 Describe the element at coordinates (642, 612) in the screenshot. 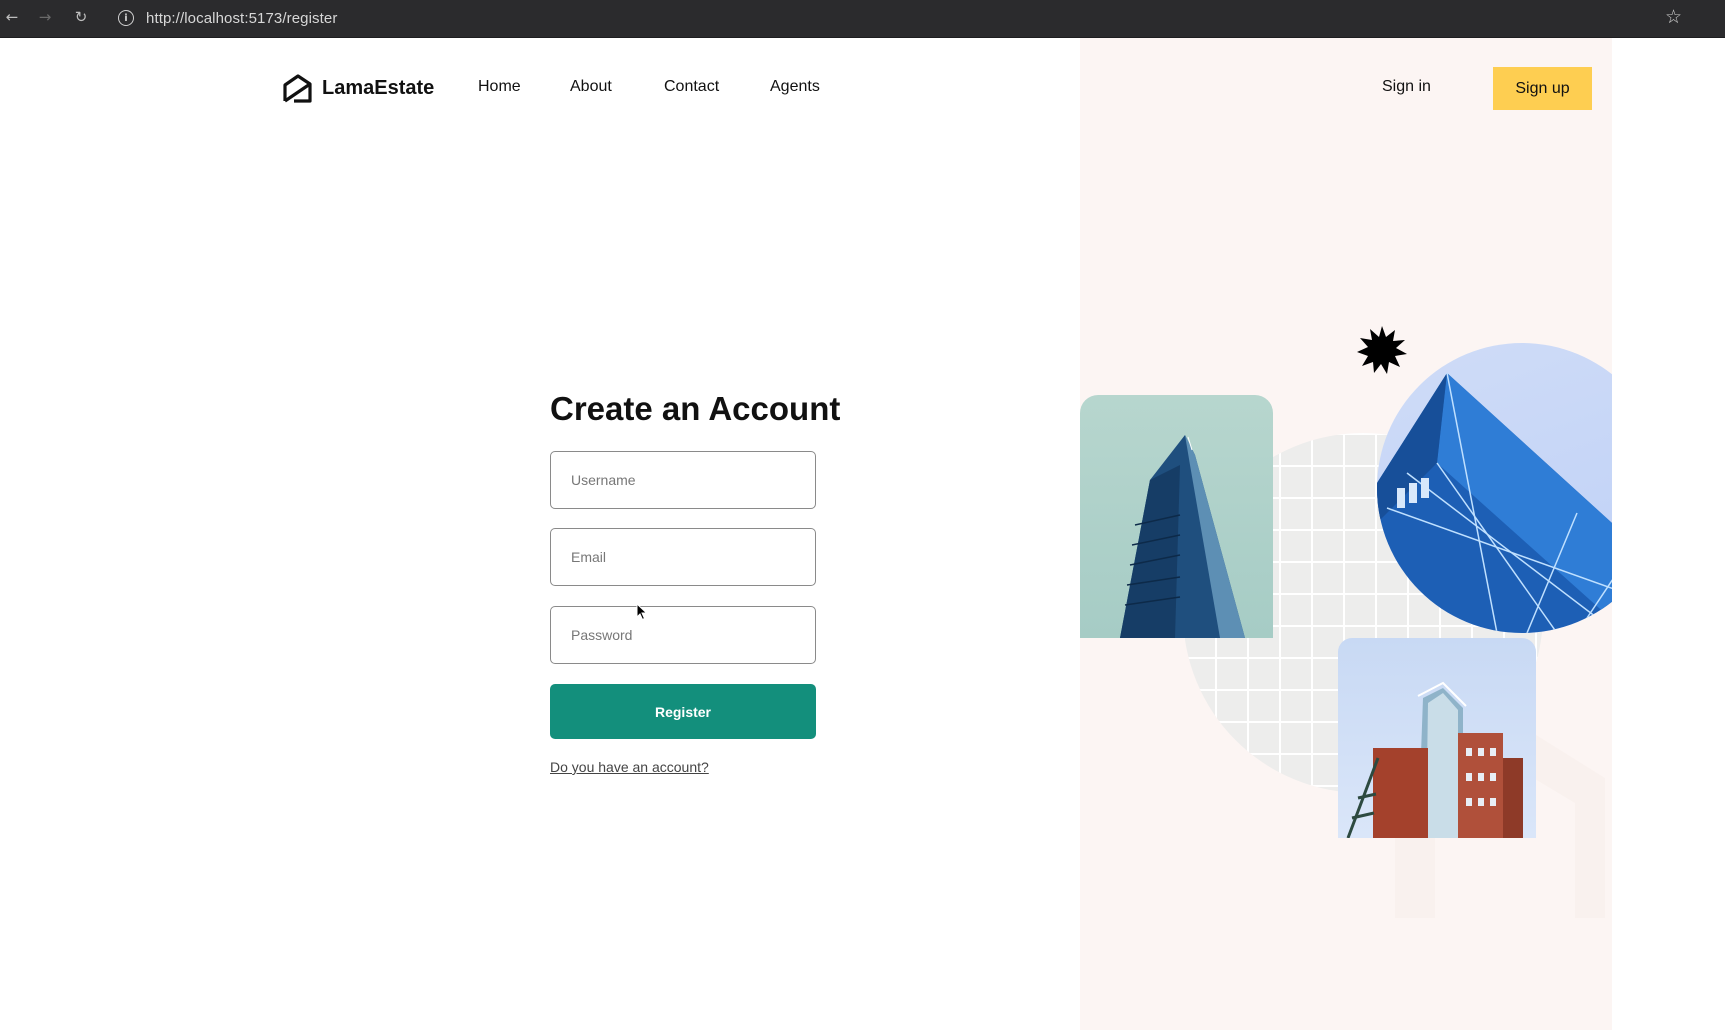

I see `mouse-cursor-icon` at that location.